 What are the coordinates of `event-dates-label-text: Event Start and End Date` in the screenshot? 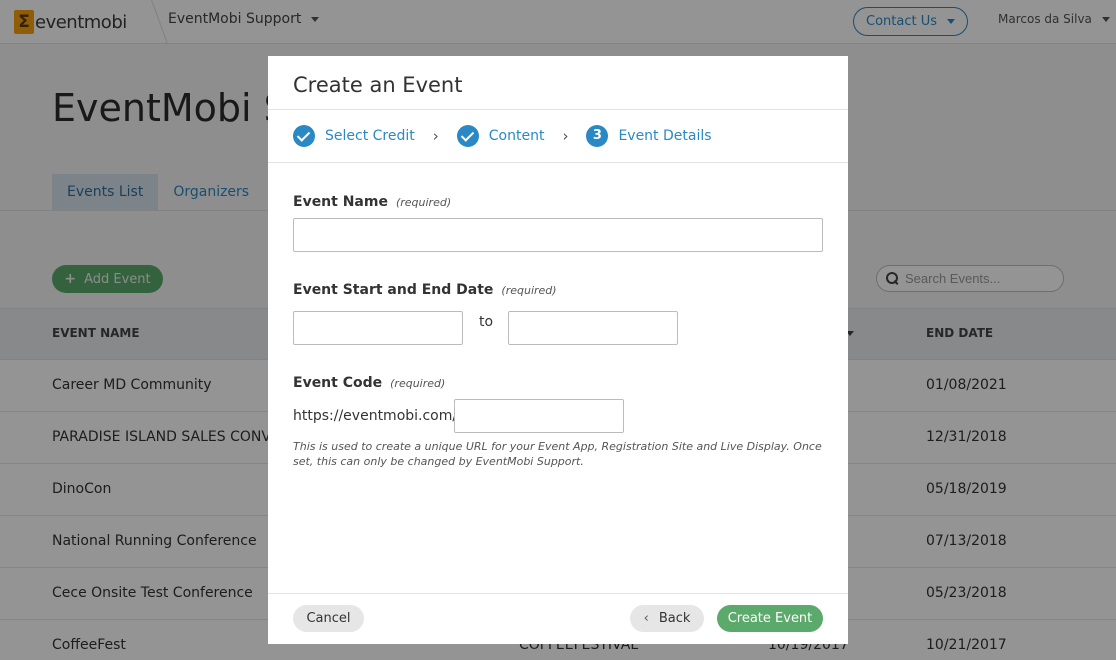 It's located at (393, 290).